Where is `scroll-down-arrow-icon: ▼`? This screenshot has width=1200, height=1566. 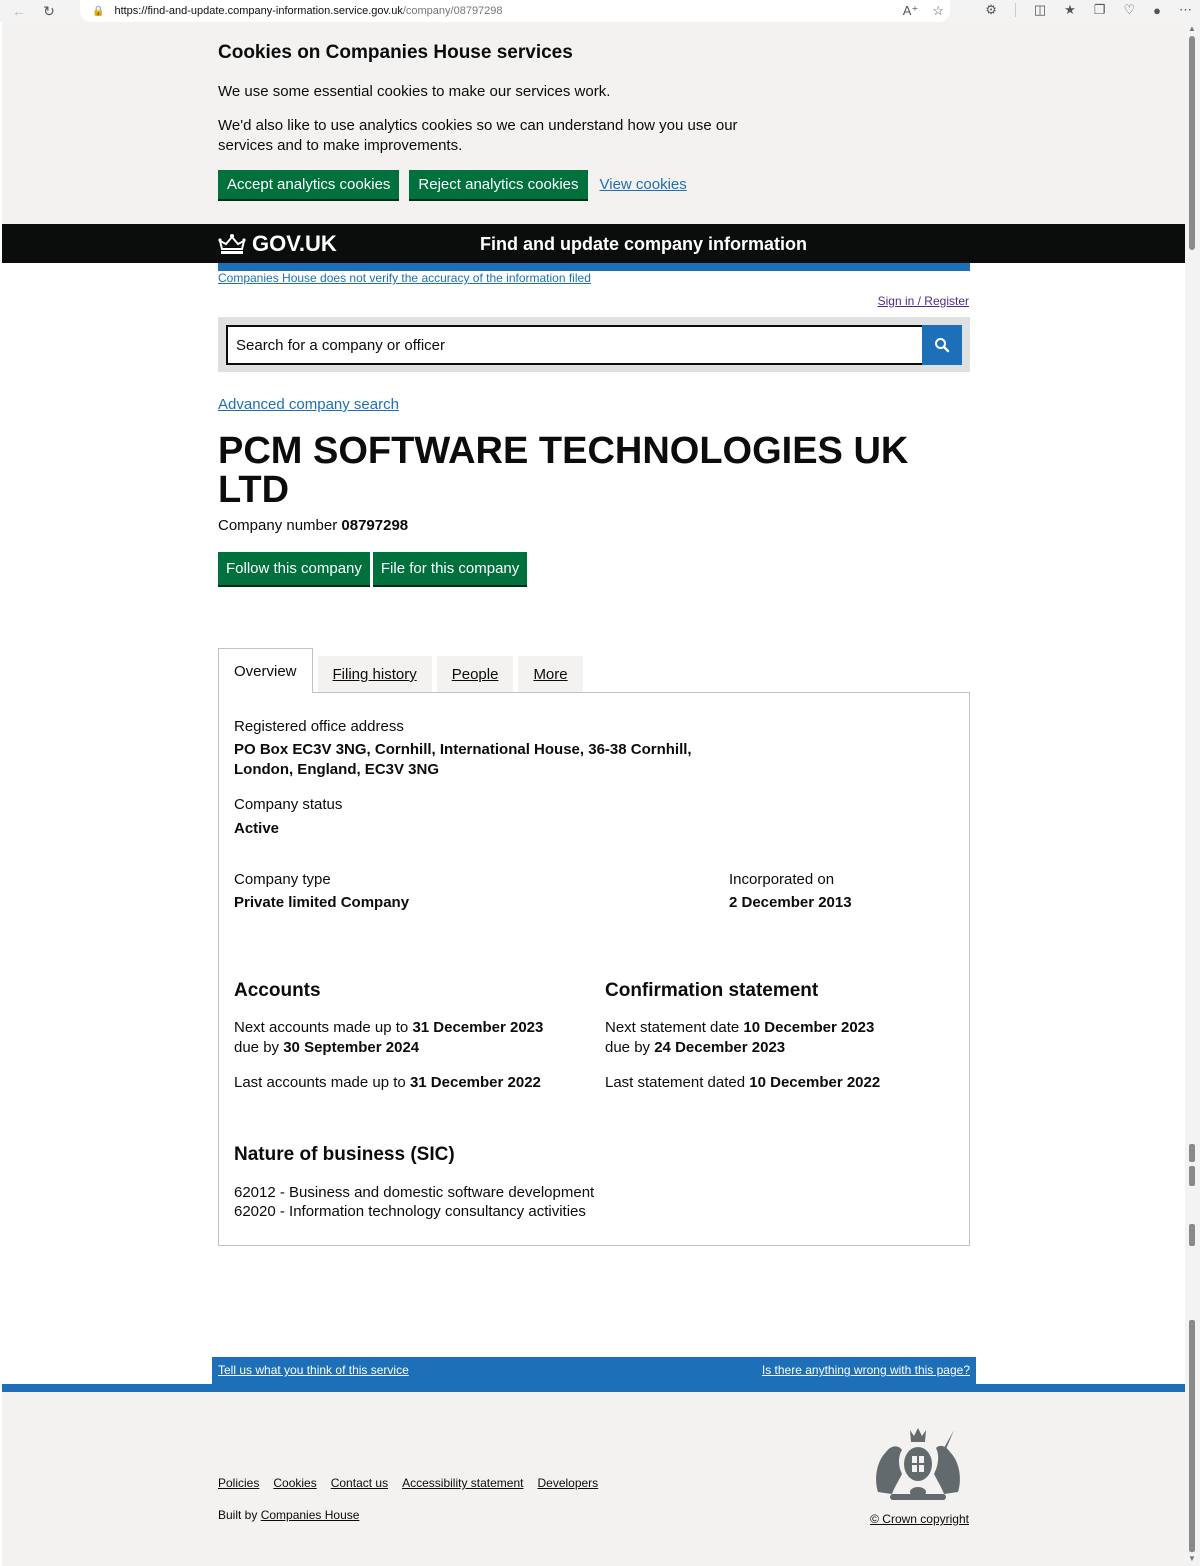
scroll-down-arrow-icon: ▼ is located at coordinates (1192, 1558).